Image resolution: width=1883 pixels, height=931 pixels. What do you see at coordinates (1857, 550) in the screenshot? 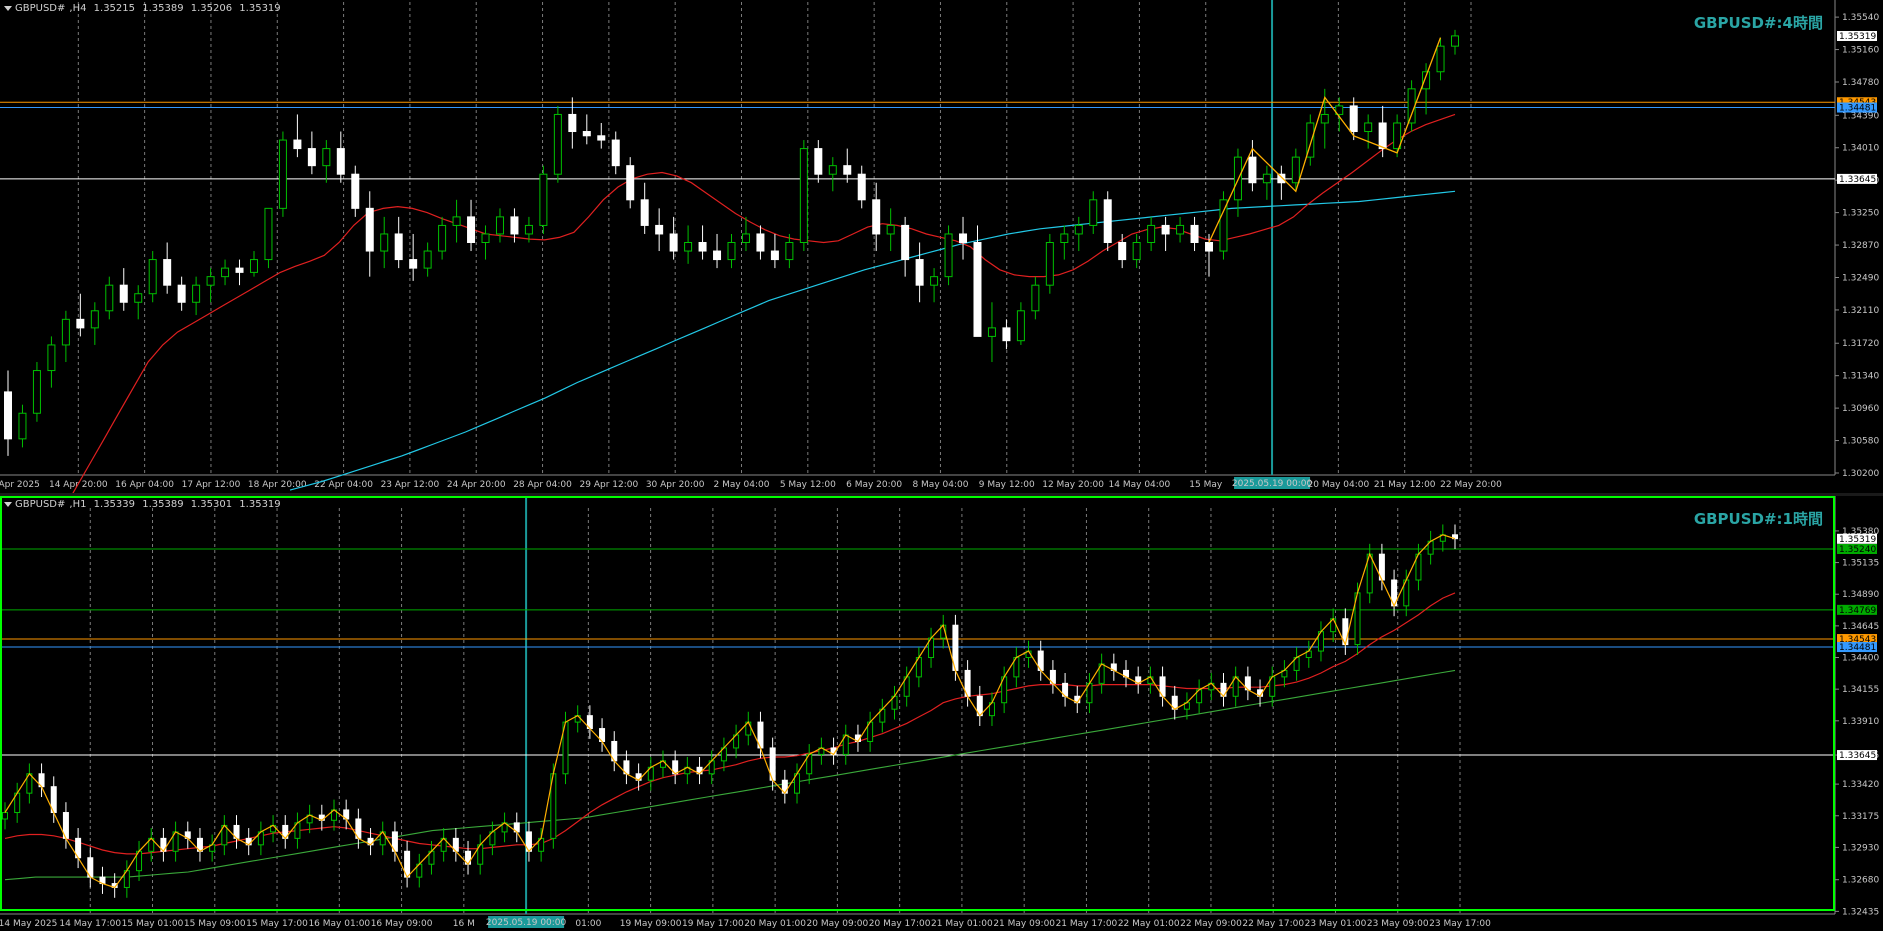
I see `h1-level-tag: 1.35240` at bounding box center [1857, 550].